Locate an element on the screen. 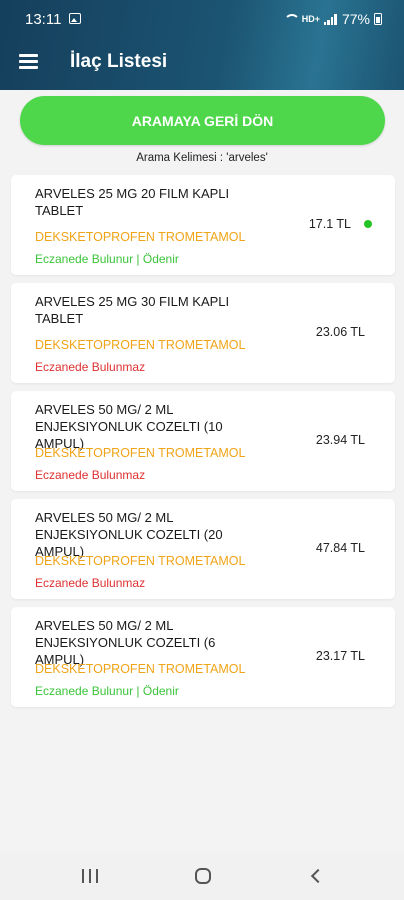 The image size is (404, 900). battery-icon is located at coordinates (378, 19).